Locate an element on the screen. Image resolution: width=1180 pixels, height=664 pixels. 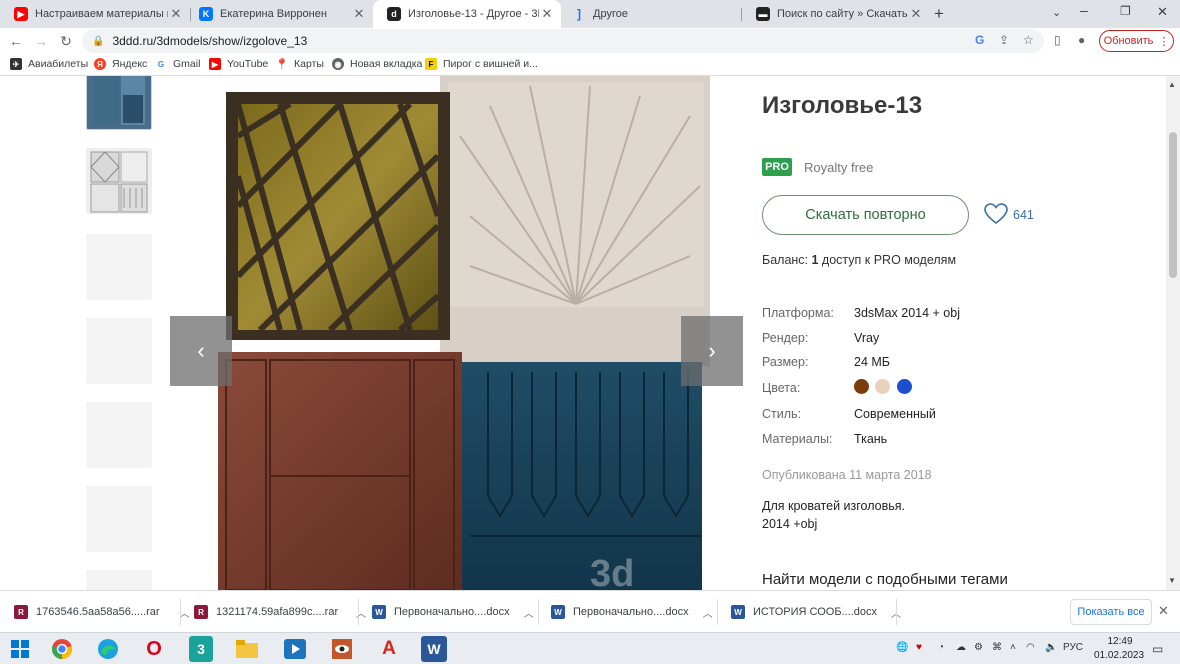
spec-value-size: 24 МБ is located at coordinates (872, 362).